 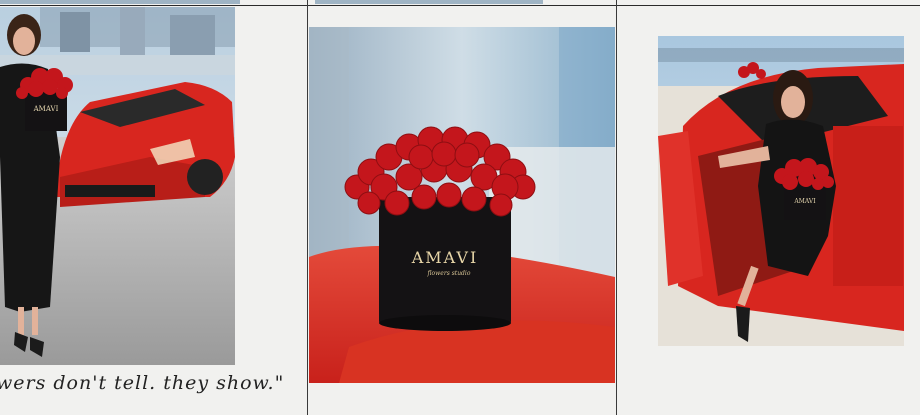 I want to click on center-box-logo: AMAVI, so click(x=445, y=257).